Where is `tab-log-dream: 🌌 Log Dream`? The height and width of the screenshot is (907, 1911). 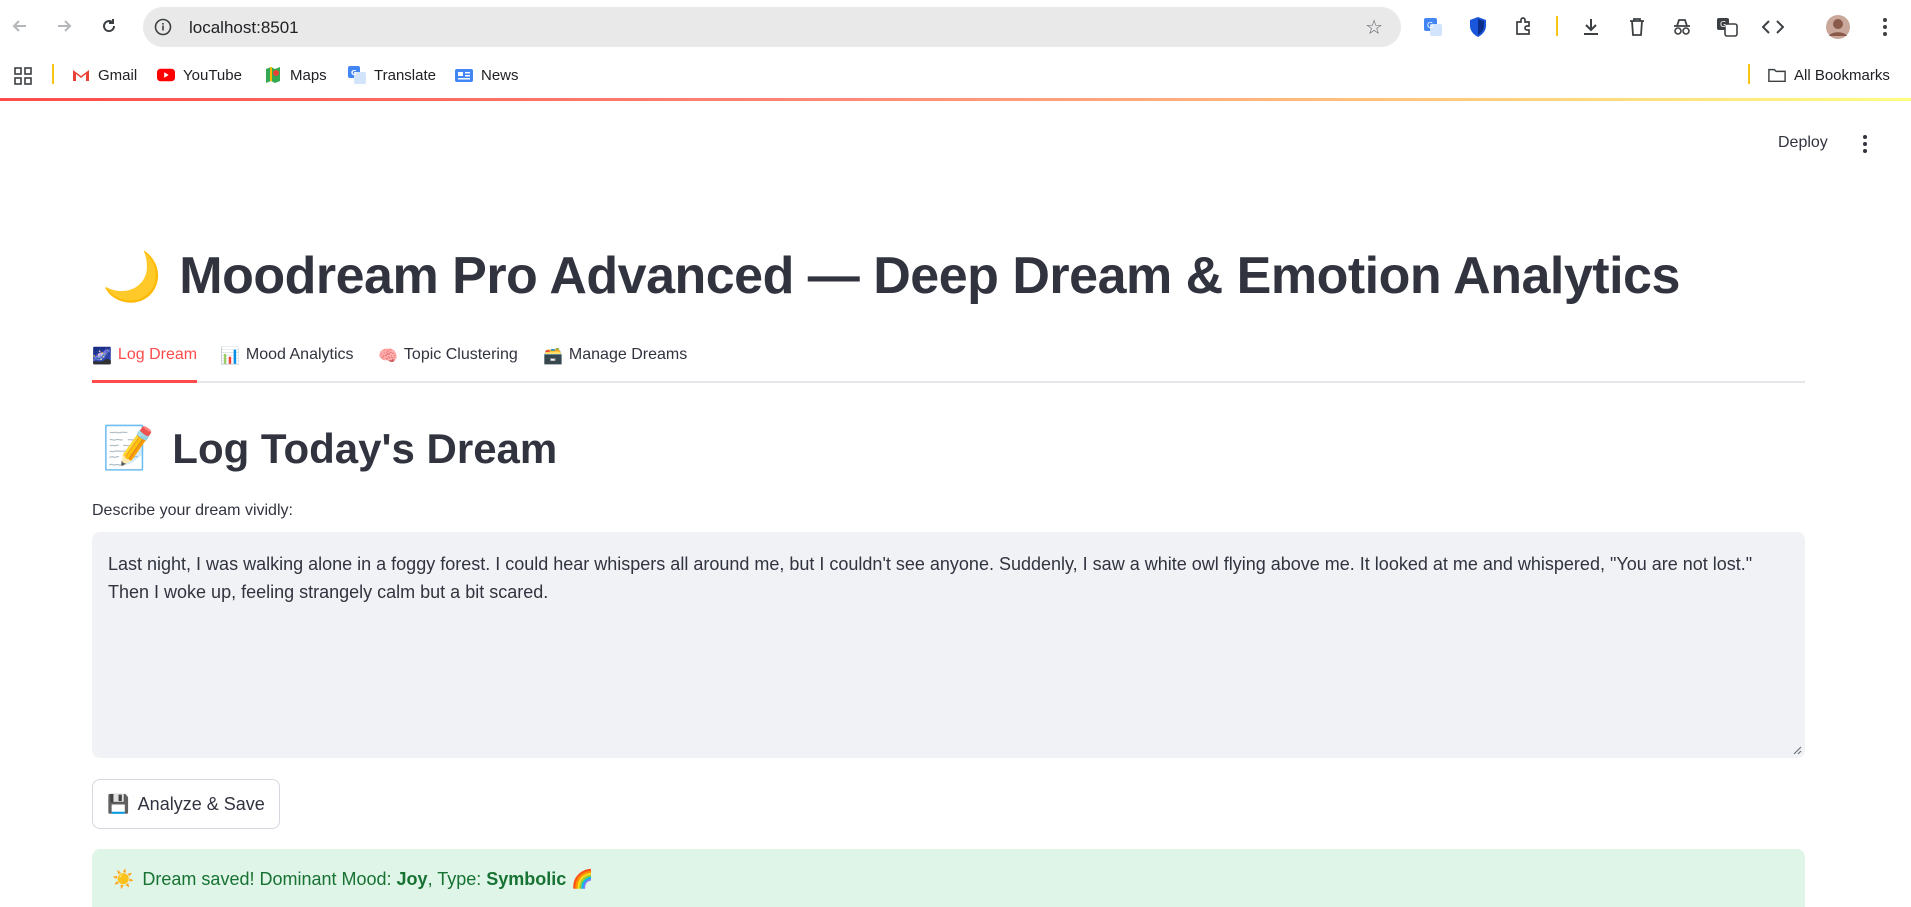 tab-log-dream: 🌌 Log Dream is located at coordinates (145, 364).